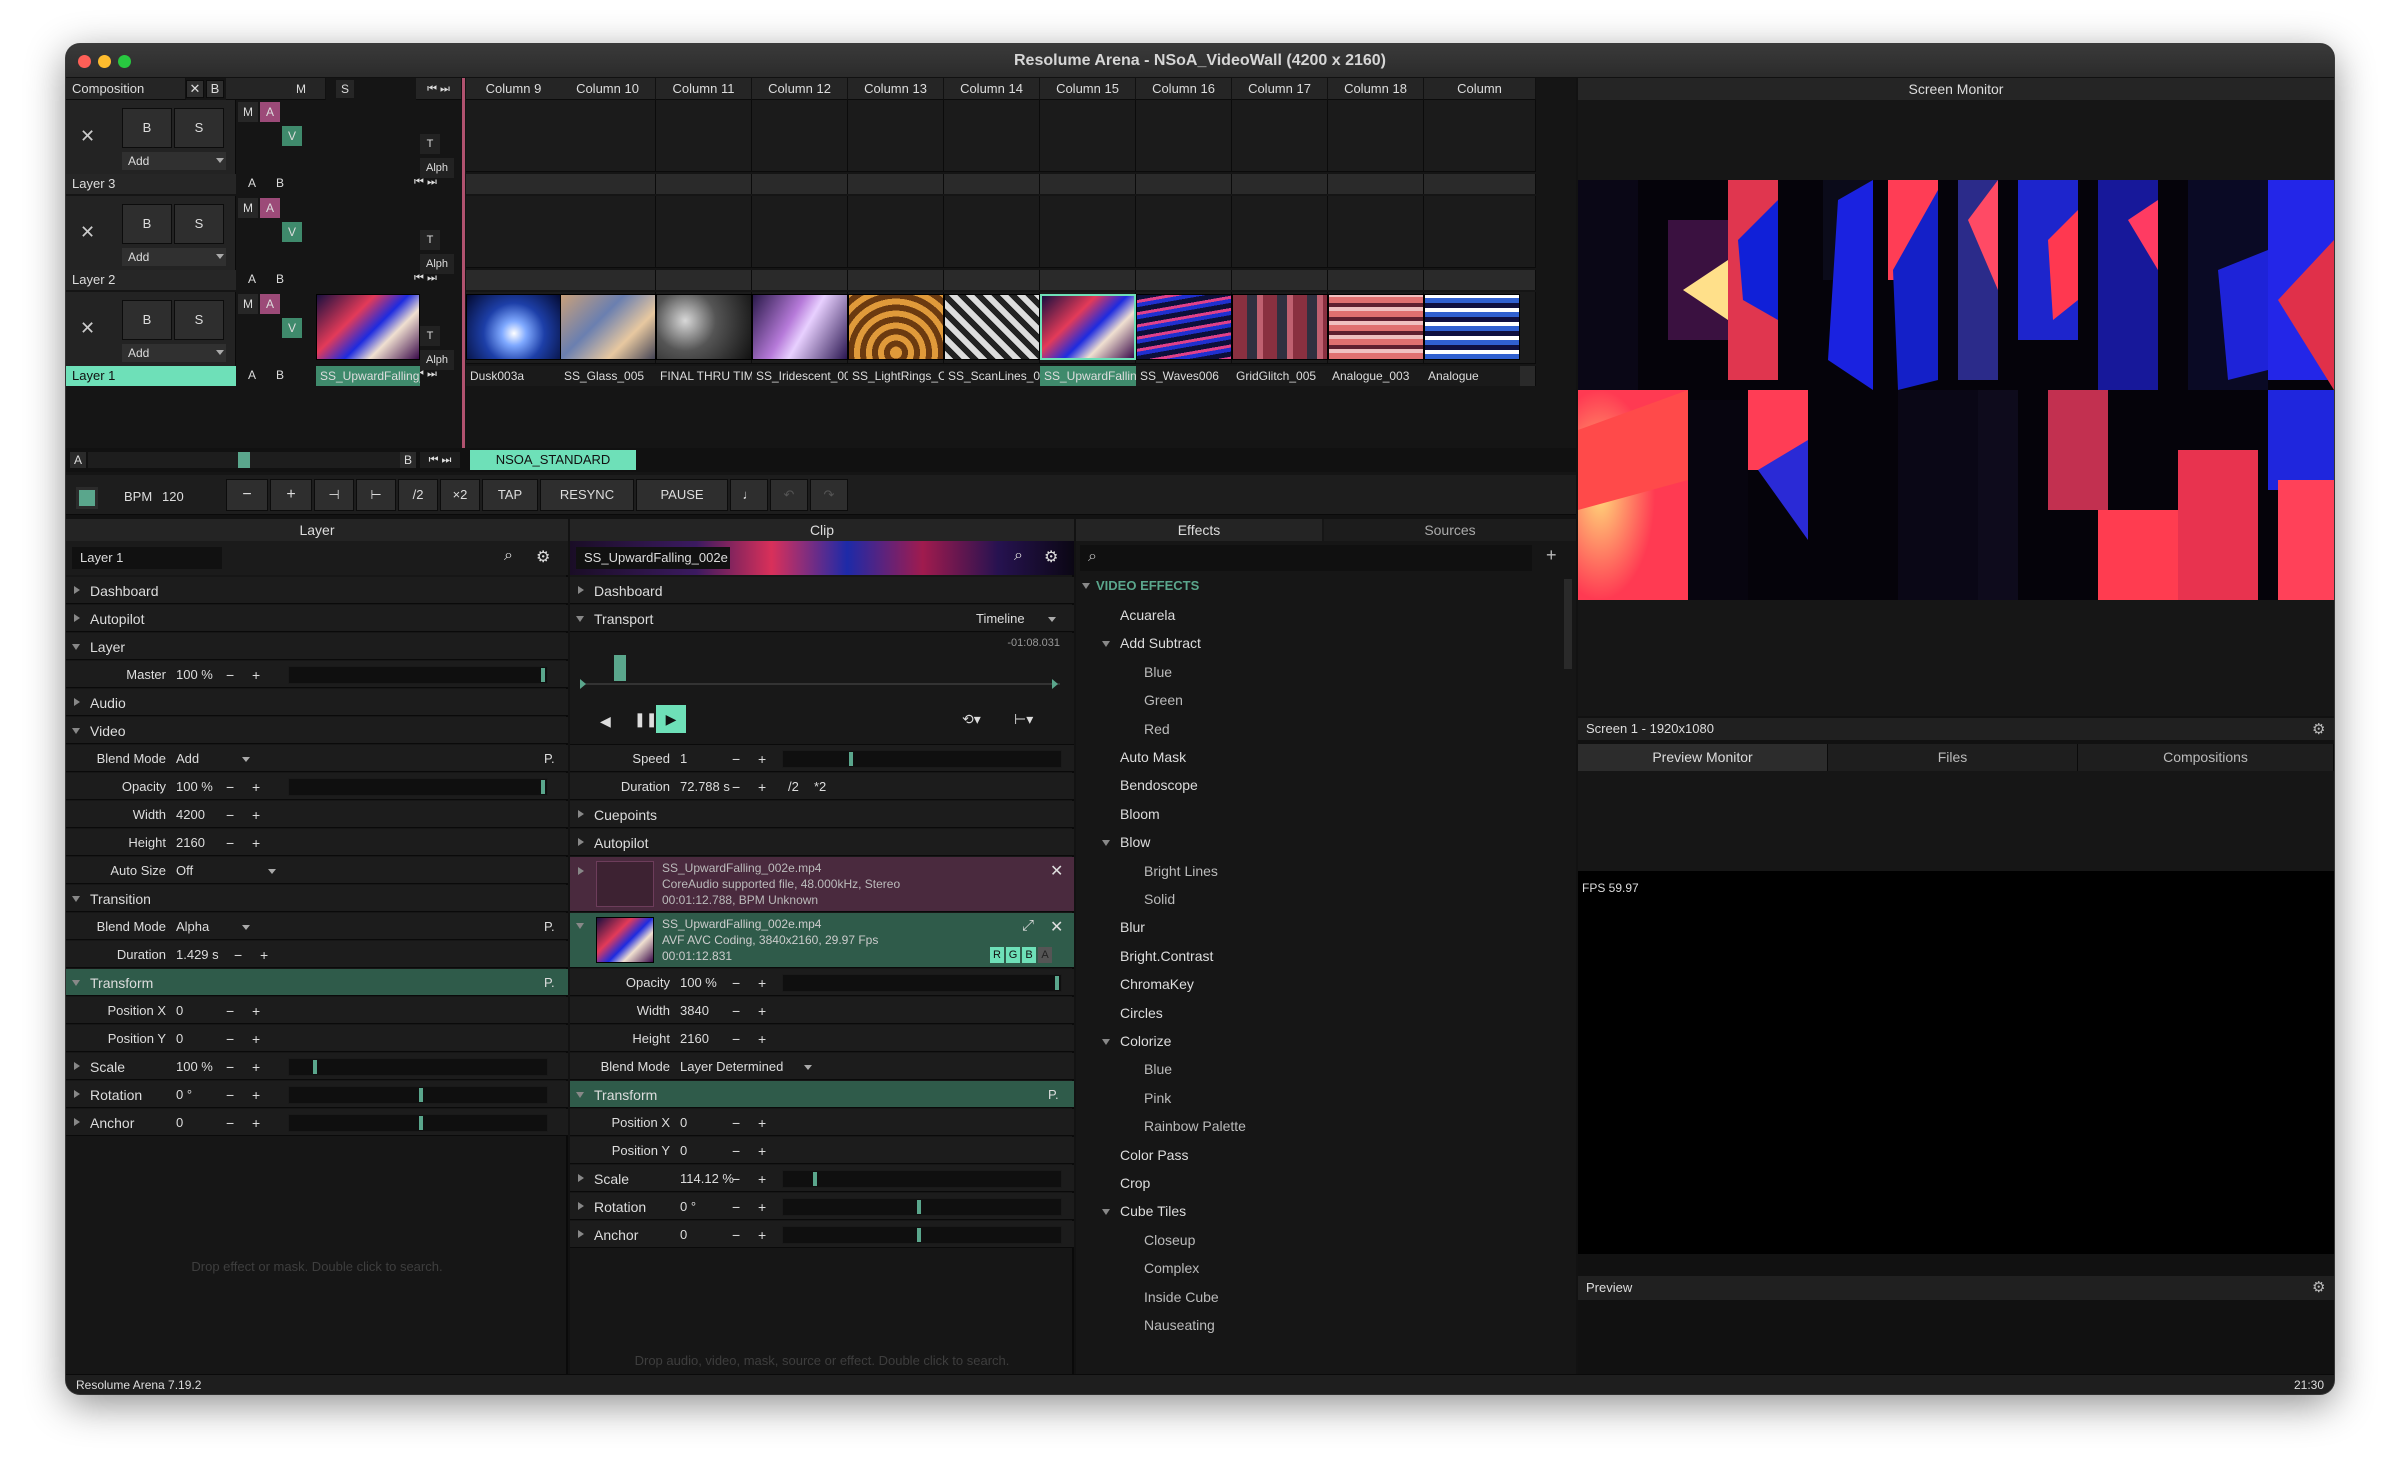 This screenshot has width=2400, height=1481. I want to click on column-header-4: Column 12, so click(800, 89).